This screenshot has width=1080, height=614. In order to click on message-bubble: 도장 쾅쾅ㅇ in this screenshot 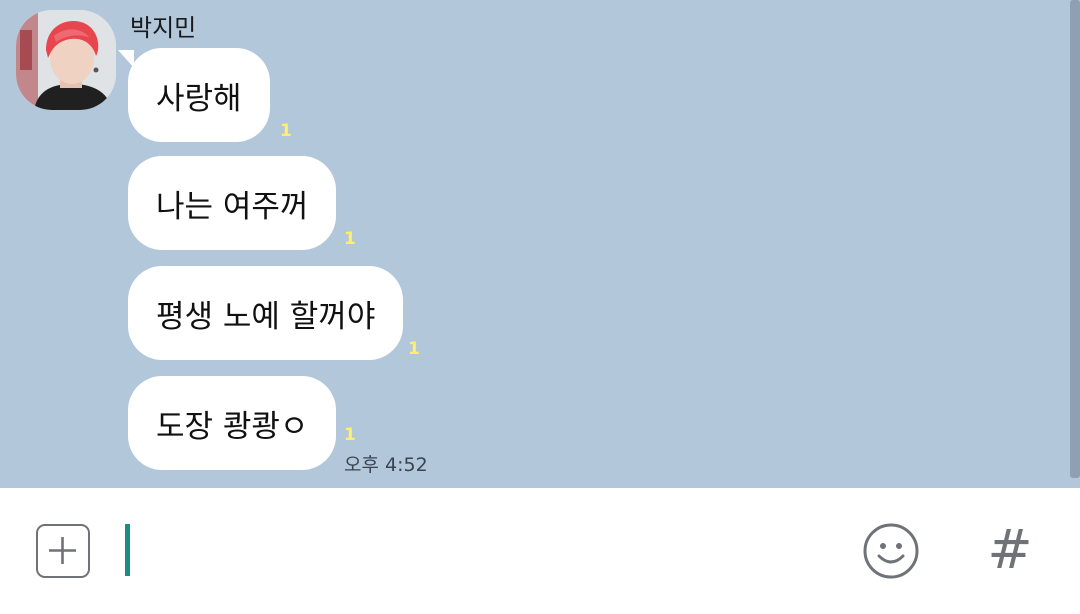, I will do `click(232, 423)`.